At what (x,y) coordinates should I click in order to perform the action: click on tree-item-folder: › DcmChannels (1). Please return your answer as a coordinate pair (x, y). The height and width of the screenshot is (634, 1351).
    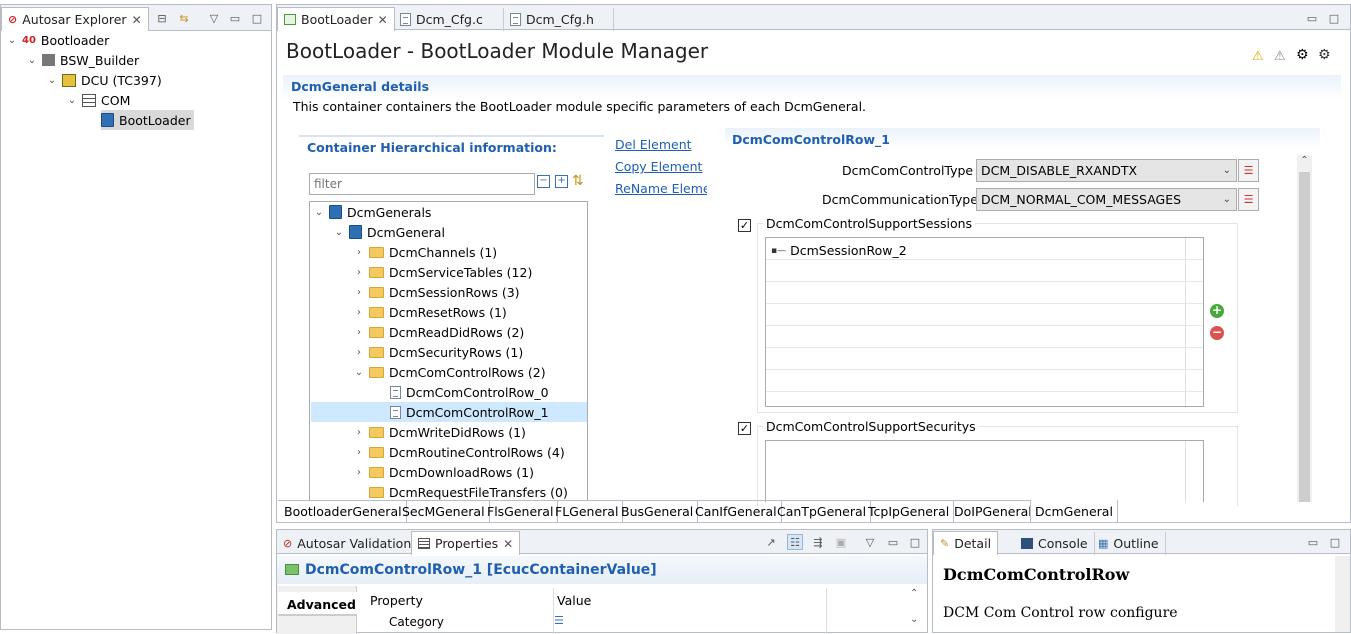
    Looking at the image, I should click on (425, 252).